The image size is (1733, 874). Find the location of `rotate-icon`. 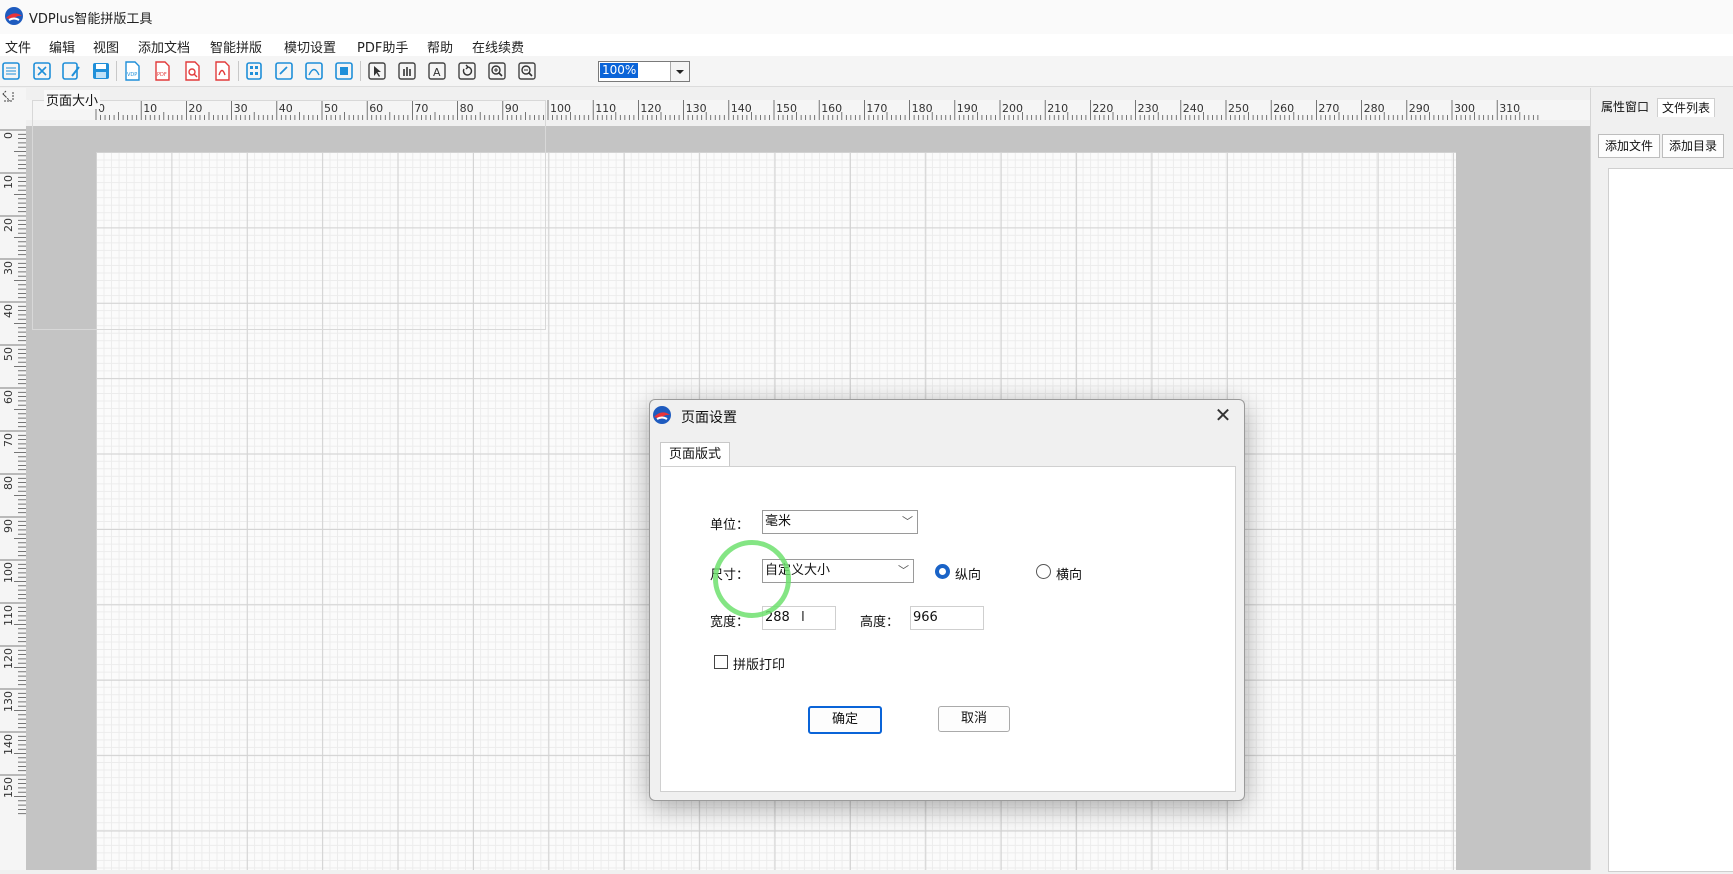

rotate-icon is located at coordinates (467, 71).